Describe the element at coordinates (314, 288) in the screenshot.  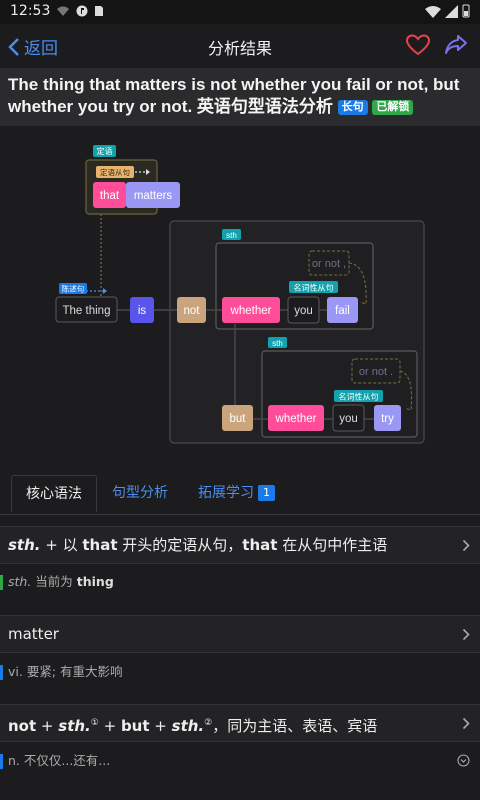
I see `tag-noun-clause-1: 名词性从句` at that location.